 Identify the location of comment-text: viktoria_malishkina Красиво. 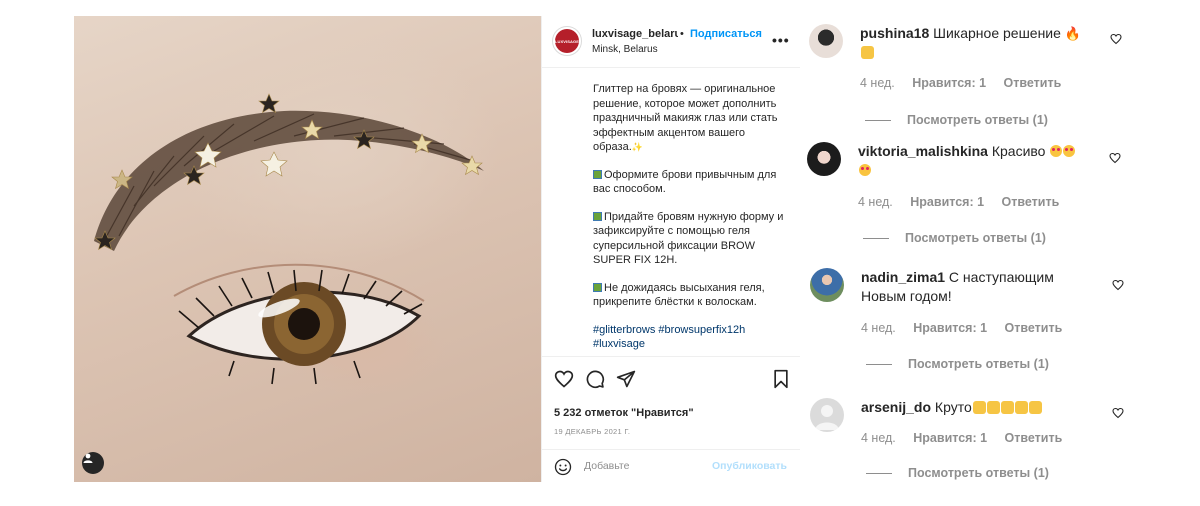
(978, 161).